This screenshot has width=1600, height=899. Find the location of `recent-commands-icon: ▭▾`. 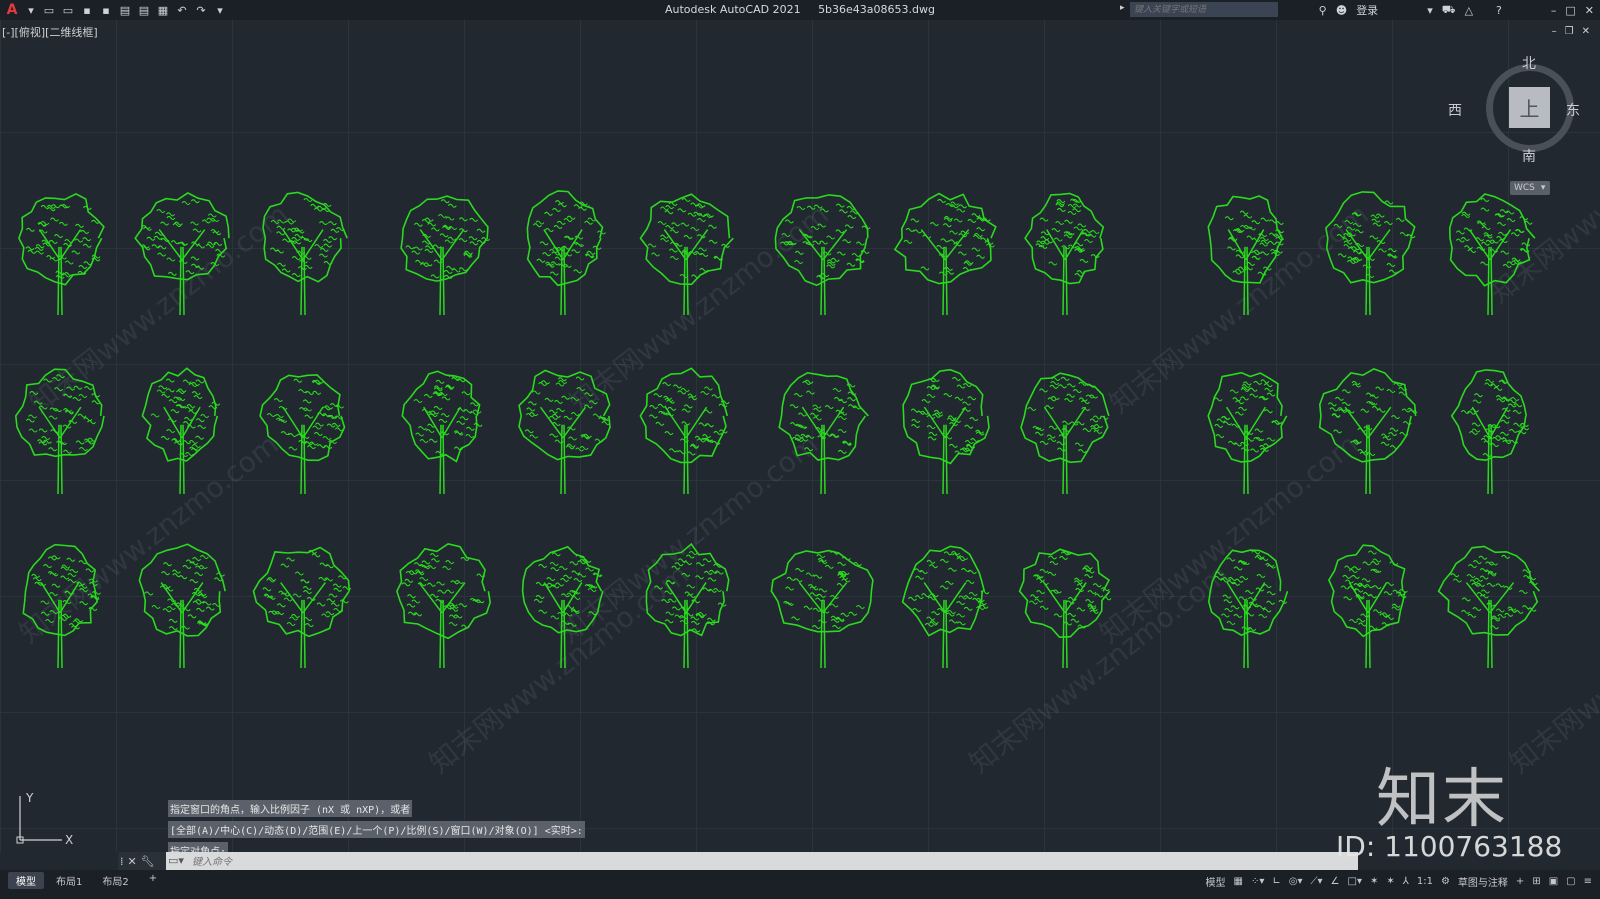

recent-commands-icon: ▭▾ is located at coordinates (176, 860).